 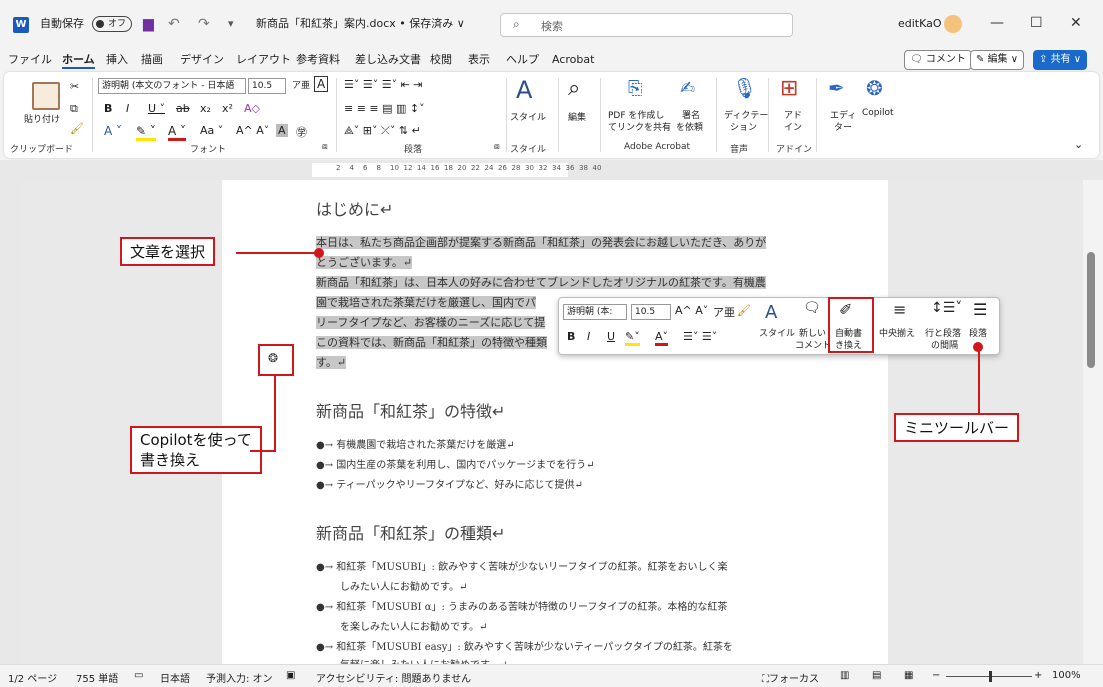 I want to click on shading-borders-icons: ⟁˅ ⊞˅ ⤫˅ ⇅ ↵, so click(x=382, y=131).